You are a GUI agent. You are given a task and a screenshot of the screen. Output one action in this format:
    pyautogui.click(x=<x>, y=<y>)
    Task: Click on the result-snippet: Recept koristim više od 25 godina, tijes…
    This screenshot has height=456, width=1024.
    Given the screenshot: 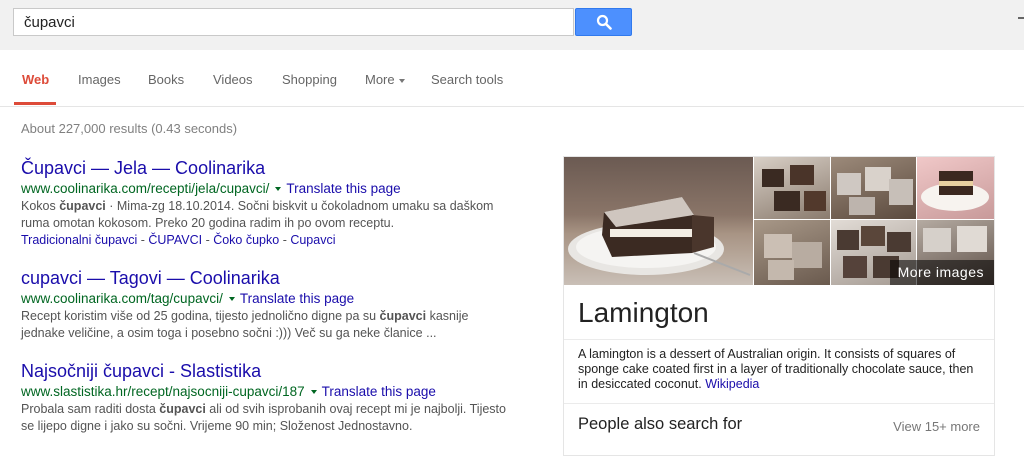 What is the action you would take?
    pyautogui.click(x=276, y=325)
    